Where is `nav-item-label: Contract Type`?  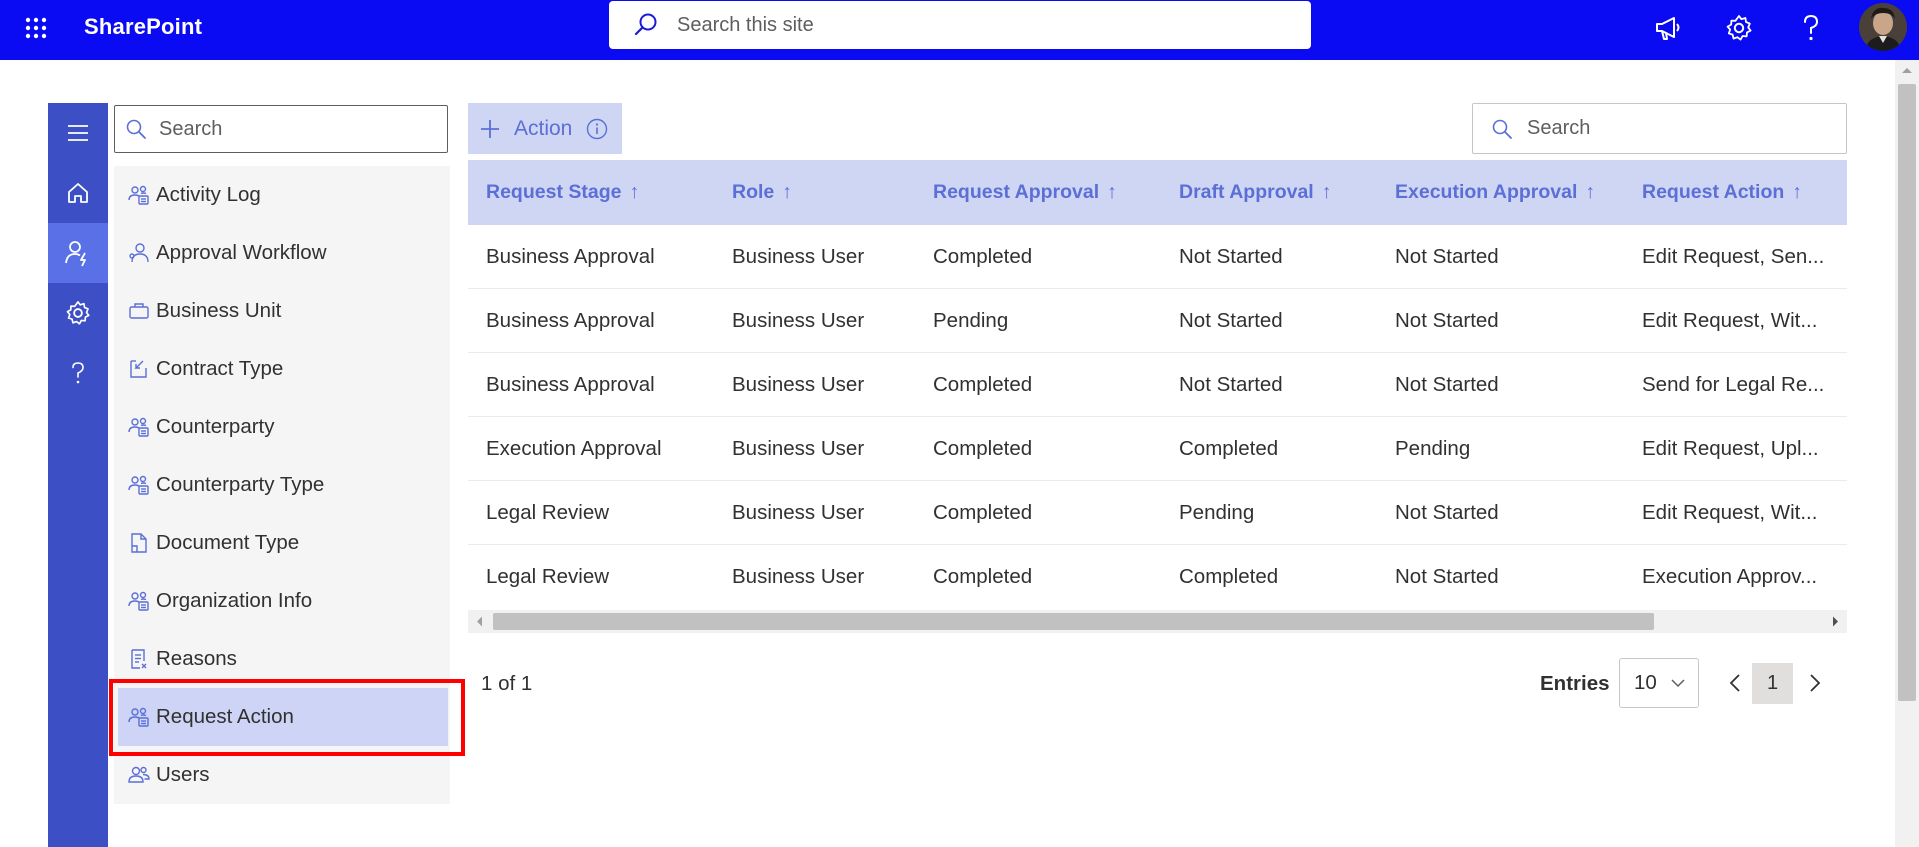 nav-item-label: Contract Type is located at coordinates (220, 368).